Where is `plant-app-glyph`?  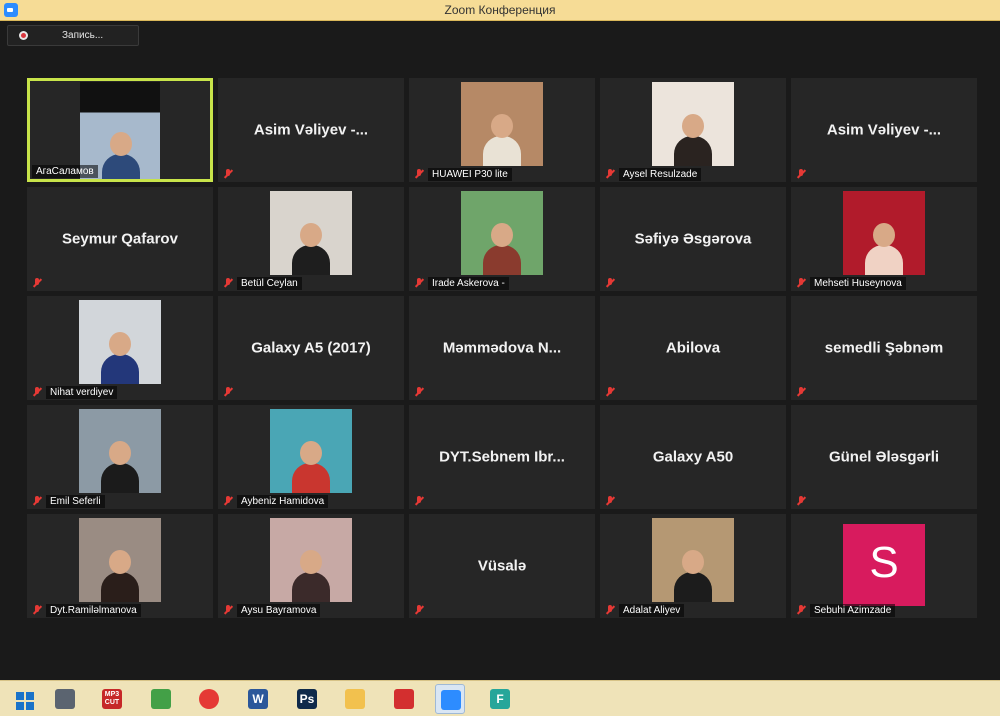
plant-app-glyph is located at coordinates (161, 699).